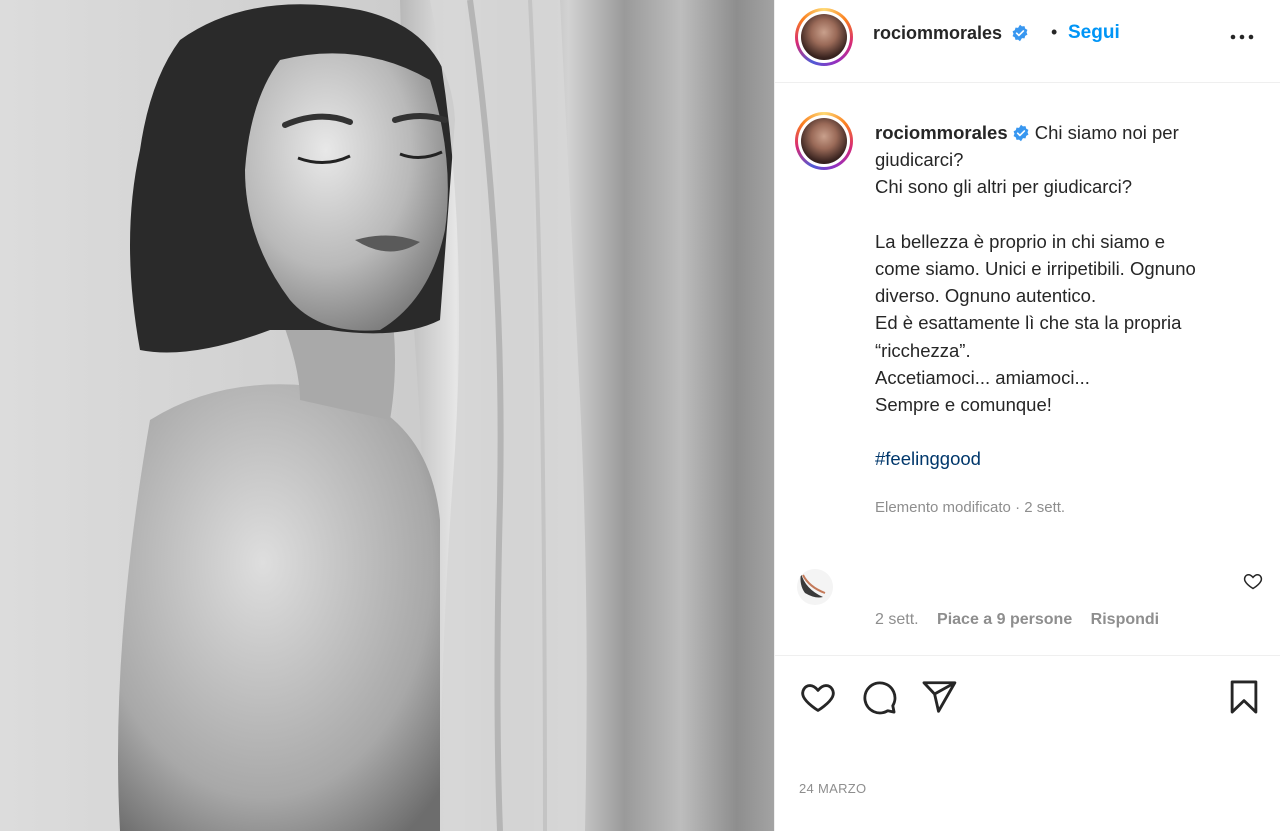 Image resolution: width=1280 pixels, height=831 pixels. I want to click on post-date: 24 MARZO, so click(832, 788).